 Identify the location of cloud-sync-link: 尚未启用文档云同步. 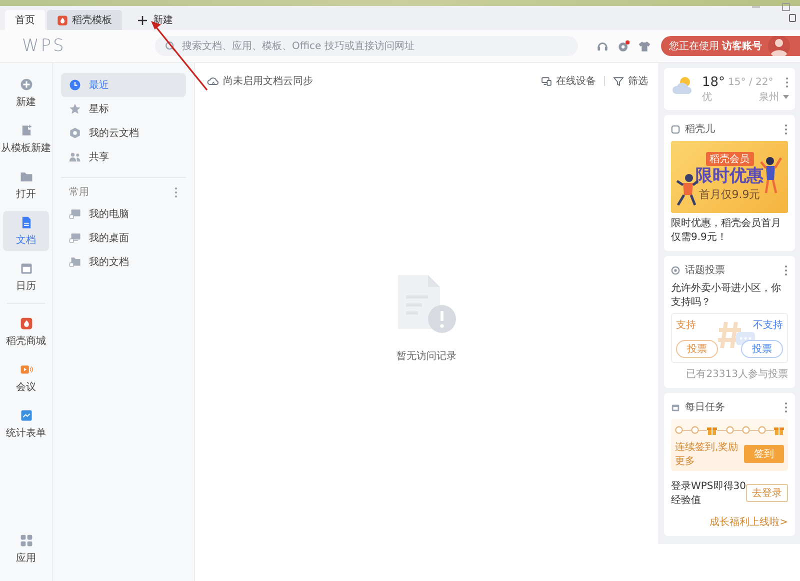
(260, 81).